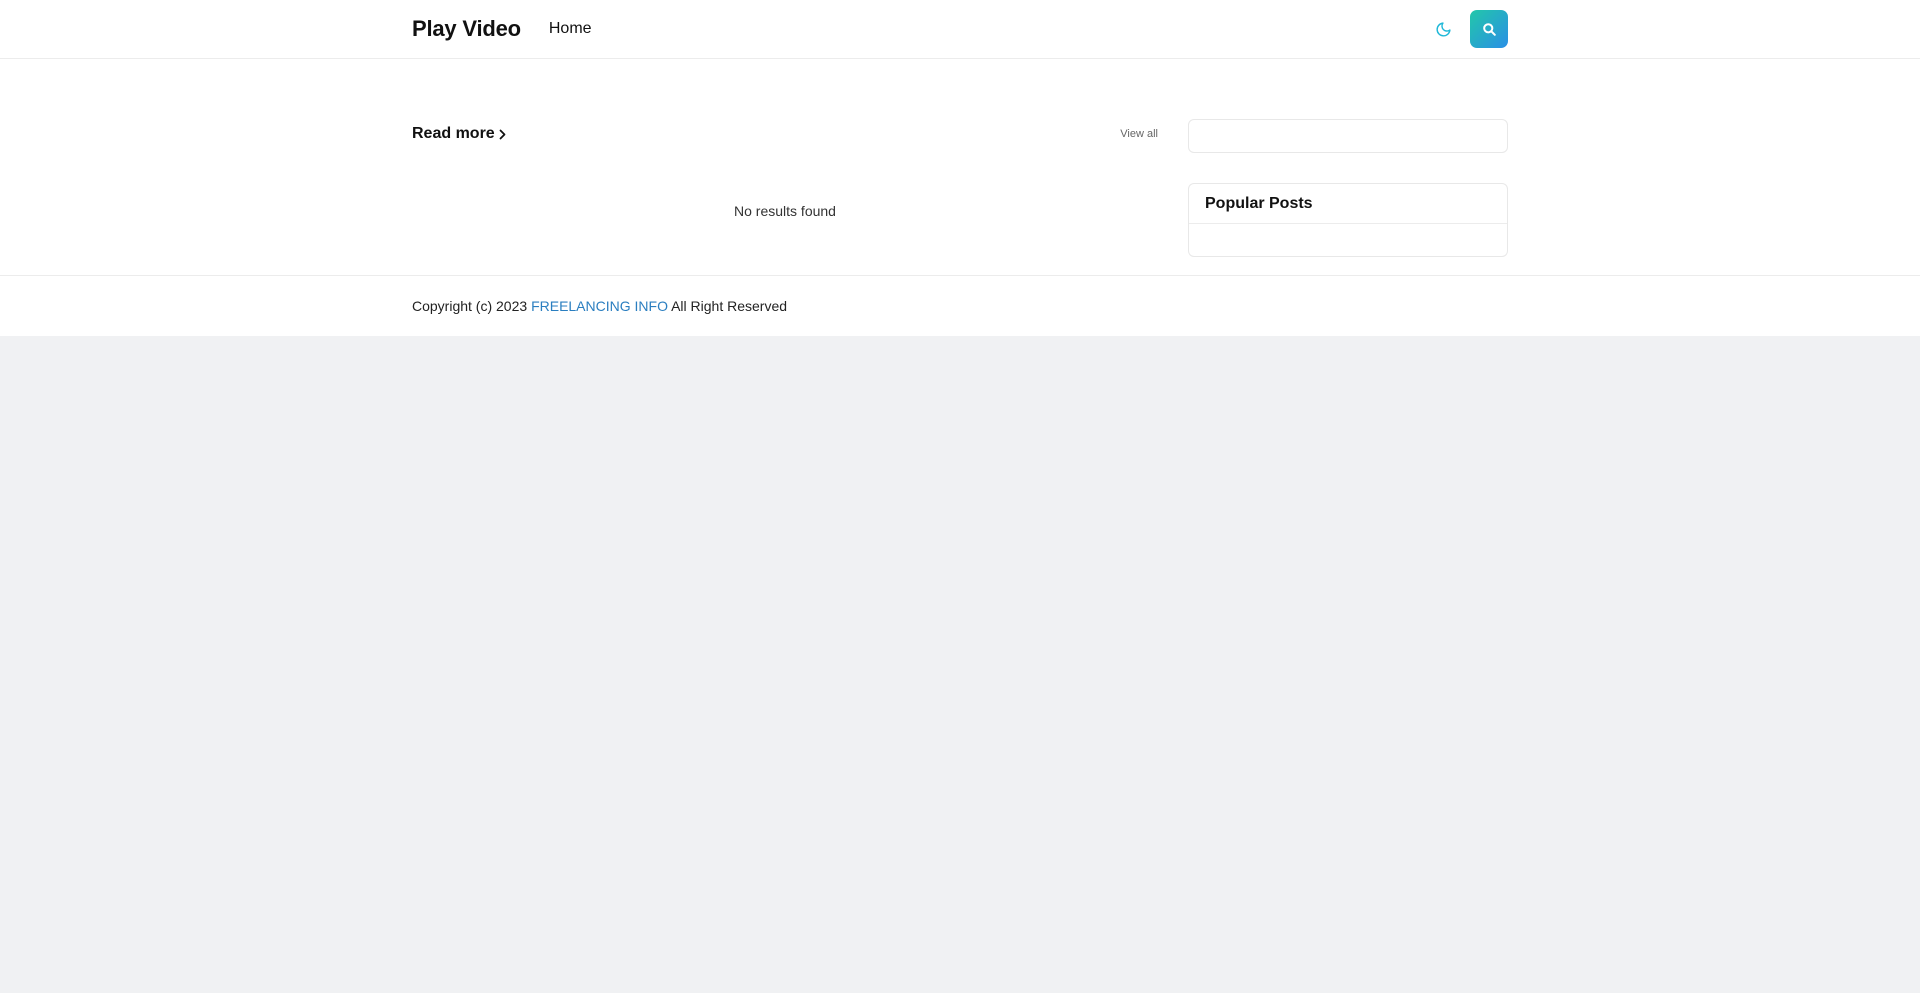 The width and height of the screenshot is (1920, 993). I want to click on header-container: Play Video Home, so click(960, 29).